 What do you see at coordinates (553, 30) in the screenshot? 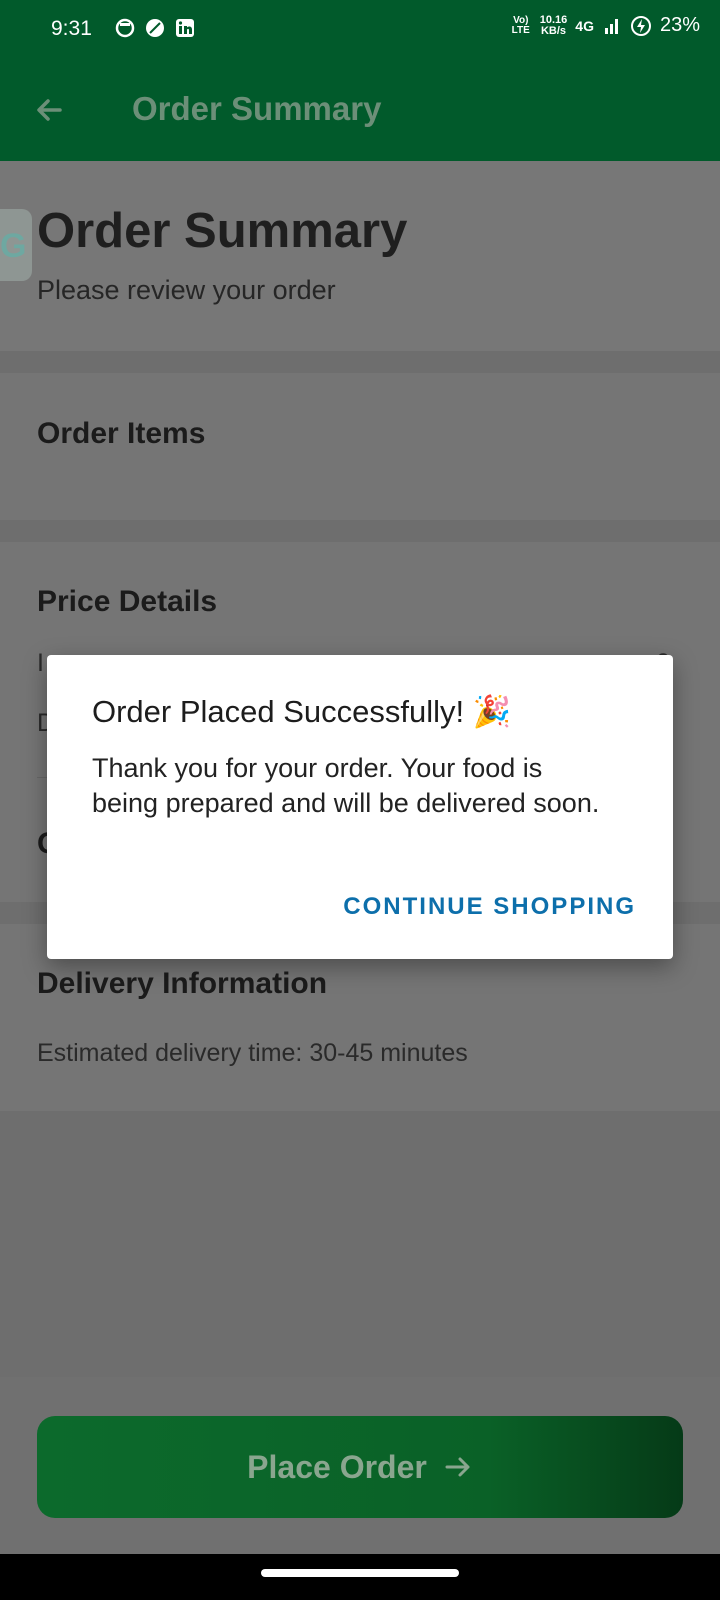
I see `speed-unit: KB/s` at bounding box center [553, 30].